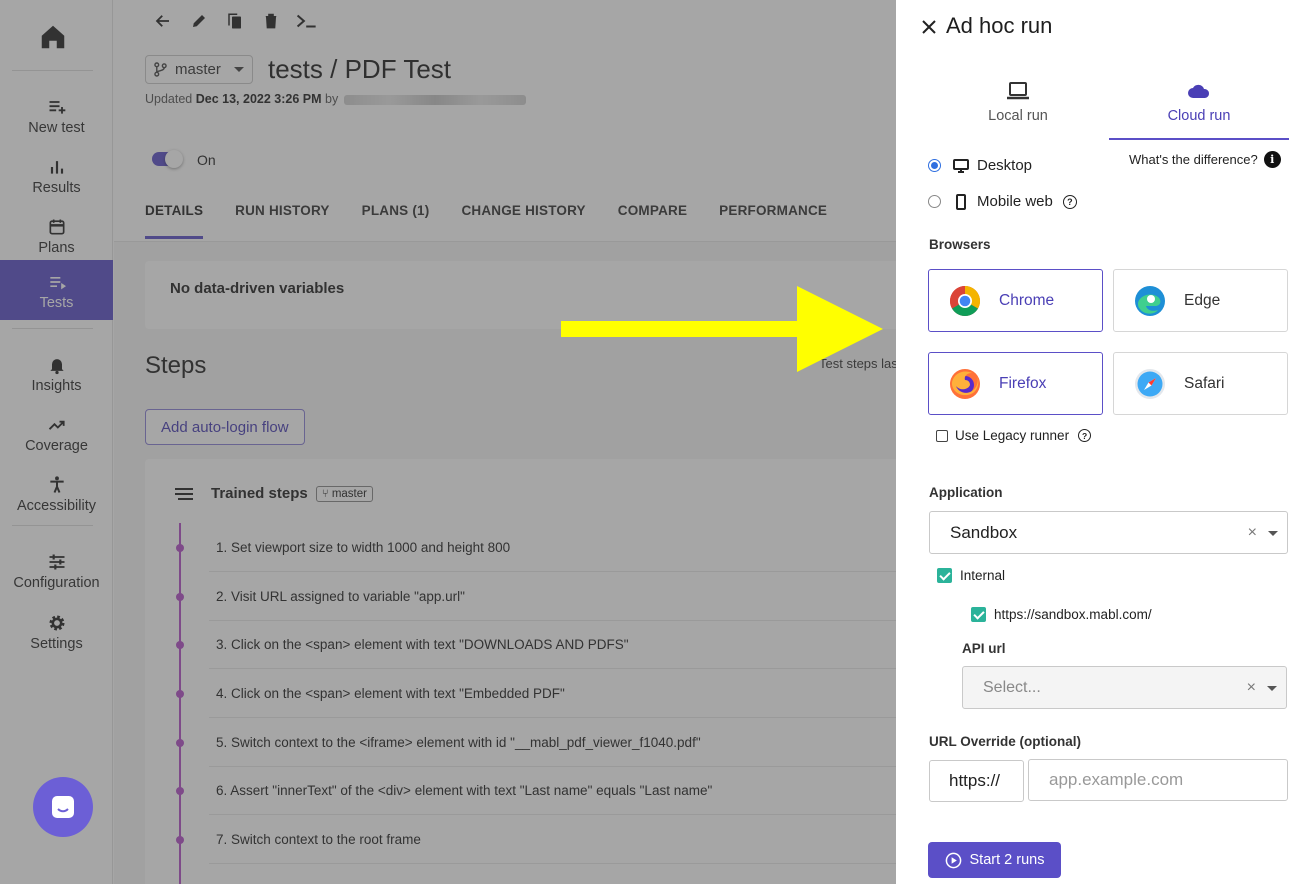  Describe the element at coordinates (1124, 687) in the screenshot. I see `api-url-select: Select... ×` at that location.